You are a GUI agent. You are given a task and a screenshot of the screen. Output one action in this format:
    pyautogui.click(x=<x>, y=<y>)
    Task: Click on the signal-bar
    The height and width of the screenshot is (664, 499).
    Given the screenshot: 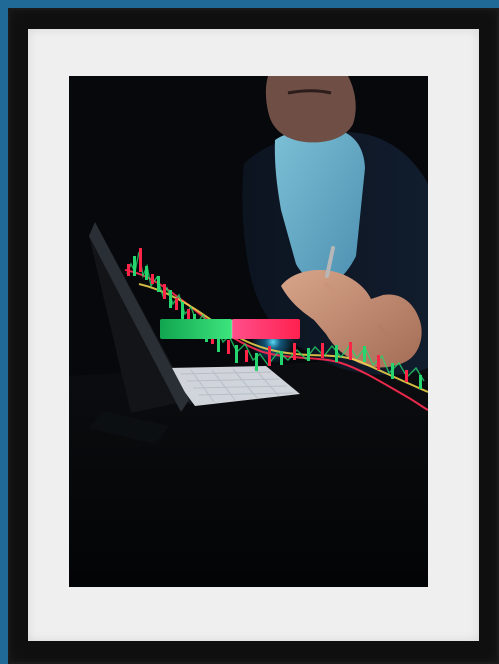 What is the action you would take?
    pyautogui.click(x=230, y=329)
    